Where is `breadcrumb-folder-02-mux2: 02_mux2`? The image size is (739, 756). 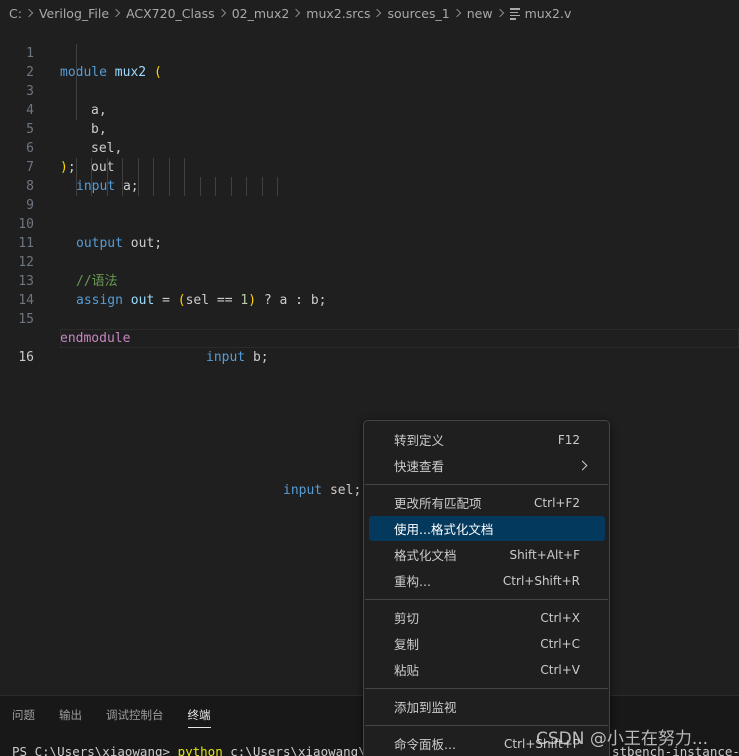
breadcrumb-folder-02-mux2: 02_mux2 is located at coordinates (261, 13).